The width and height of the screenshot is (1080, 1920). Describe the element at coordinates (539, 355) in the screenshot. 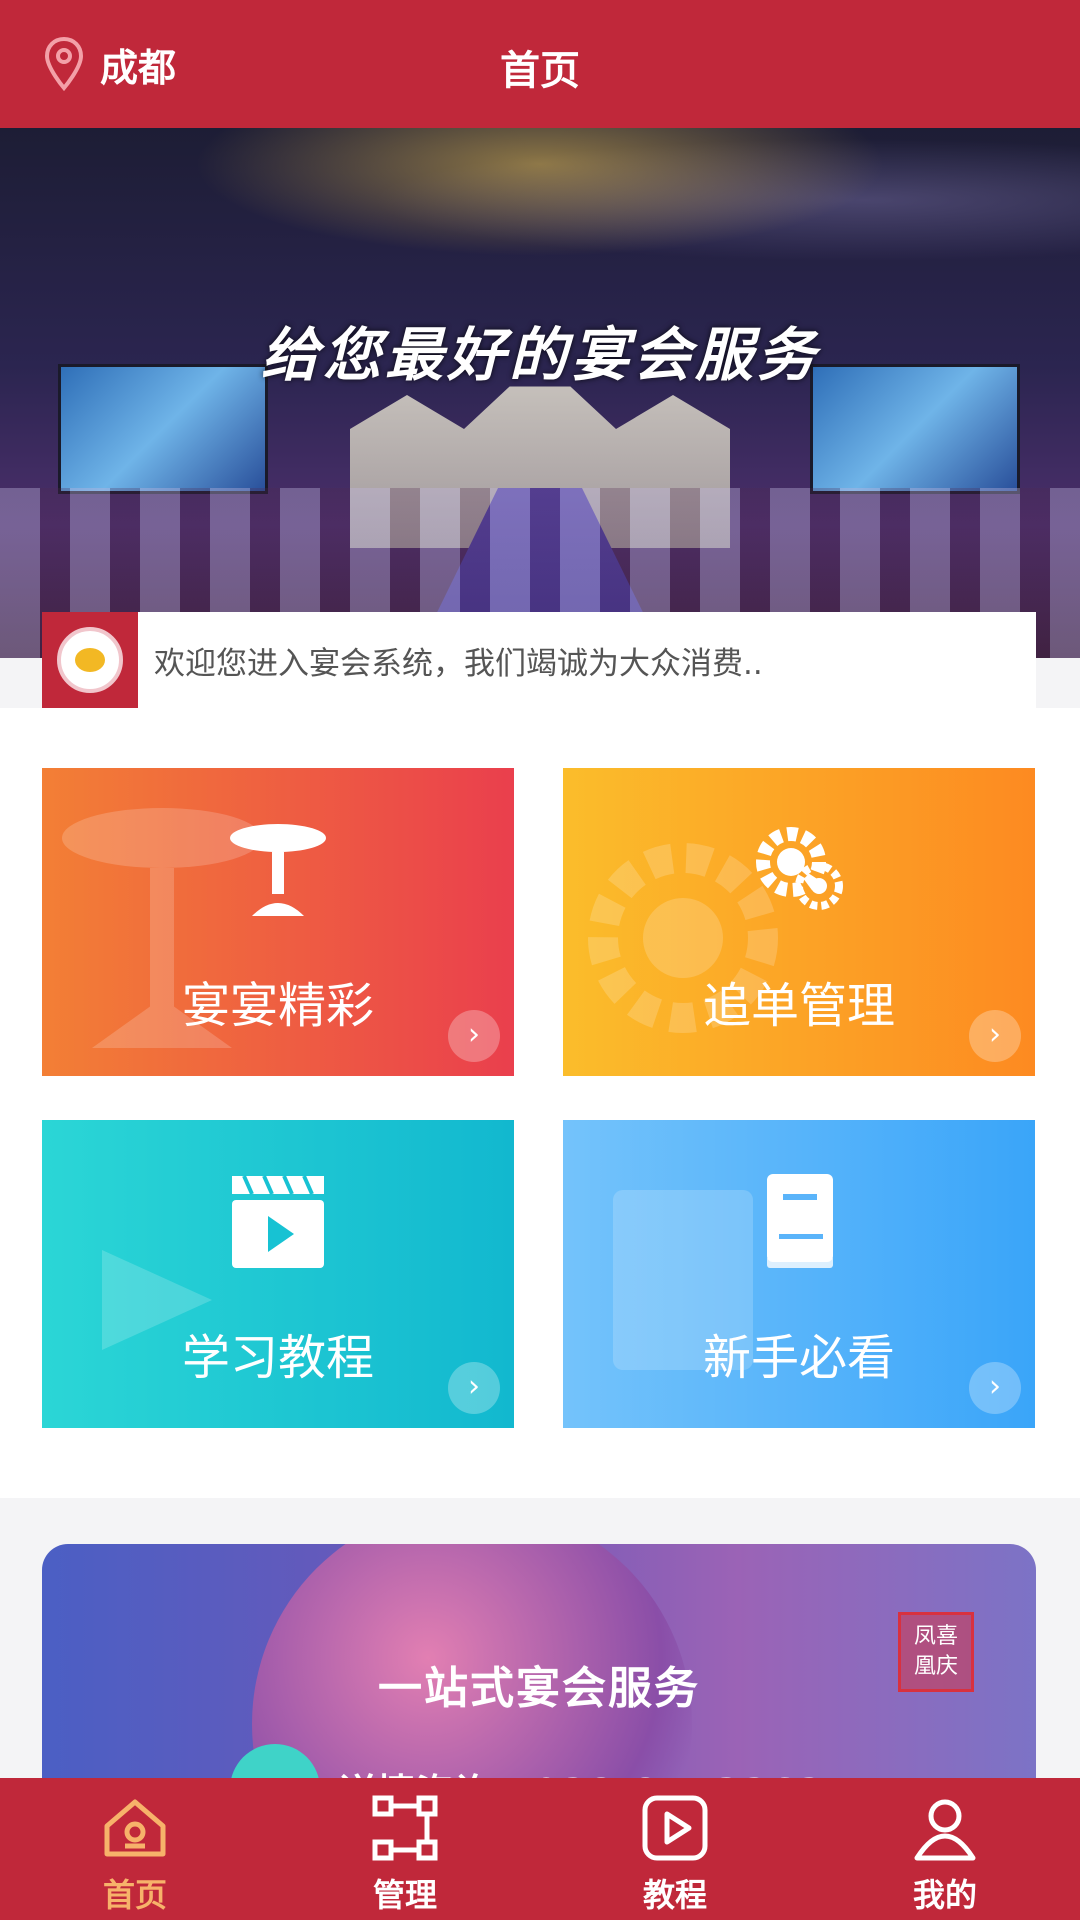

I see `banner-slogan: 给您最好的宴会服务` at that location.